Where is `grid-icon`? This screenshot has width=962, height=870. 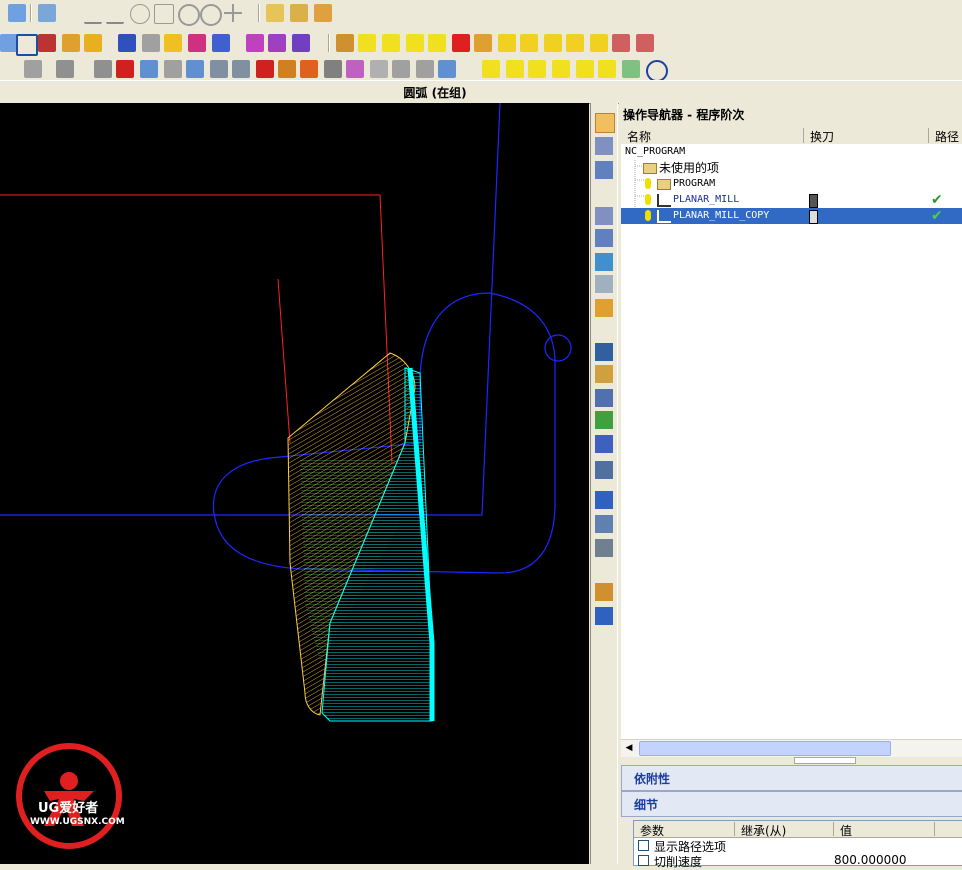 grid-icon is located at coordinates (255, 43).